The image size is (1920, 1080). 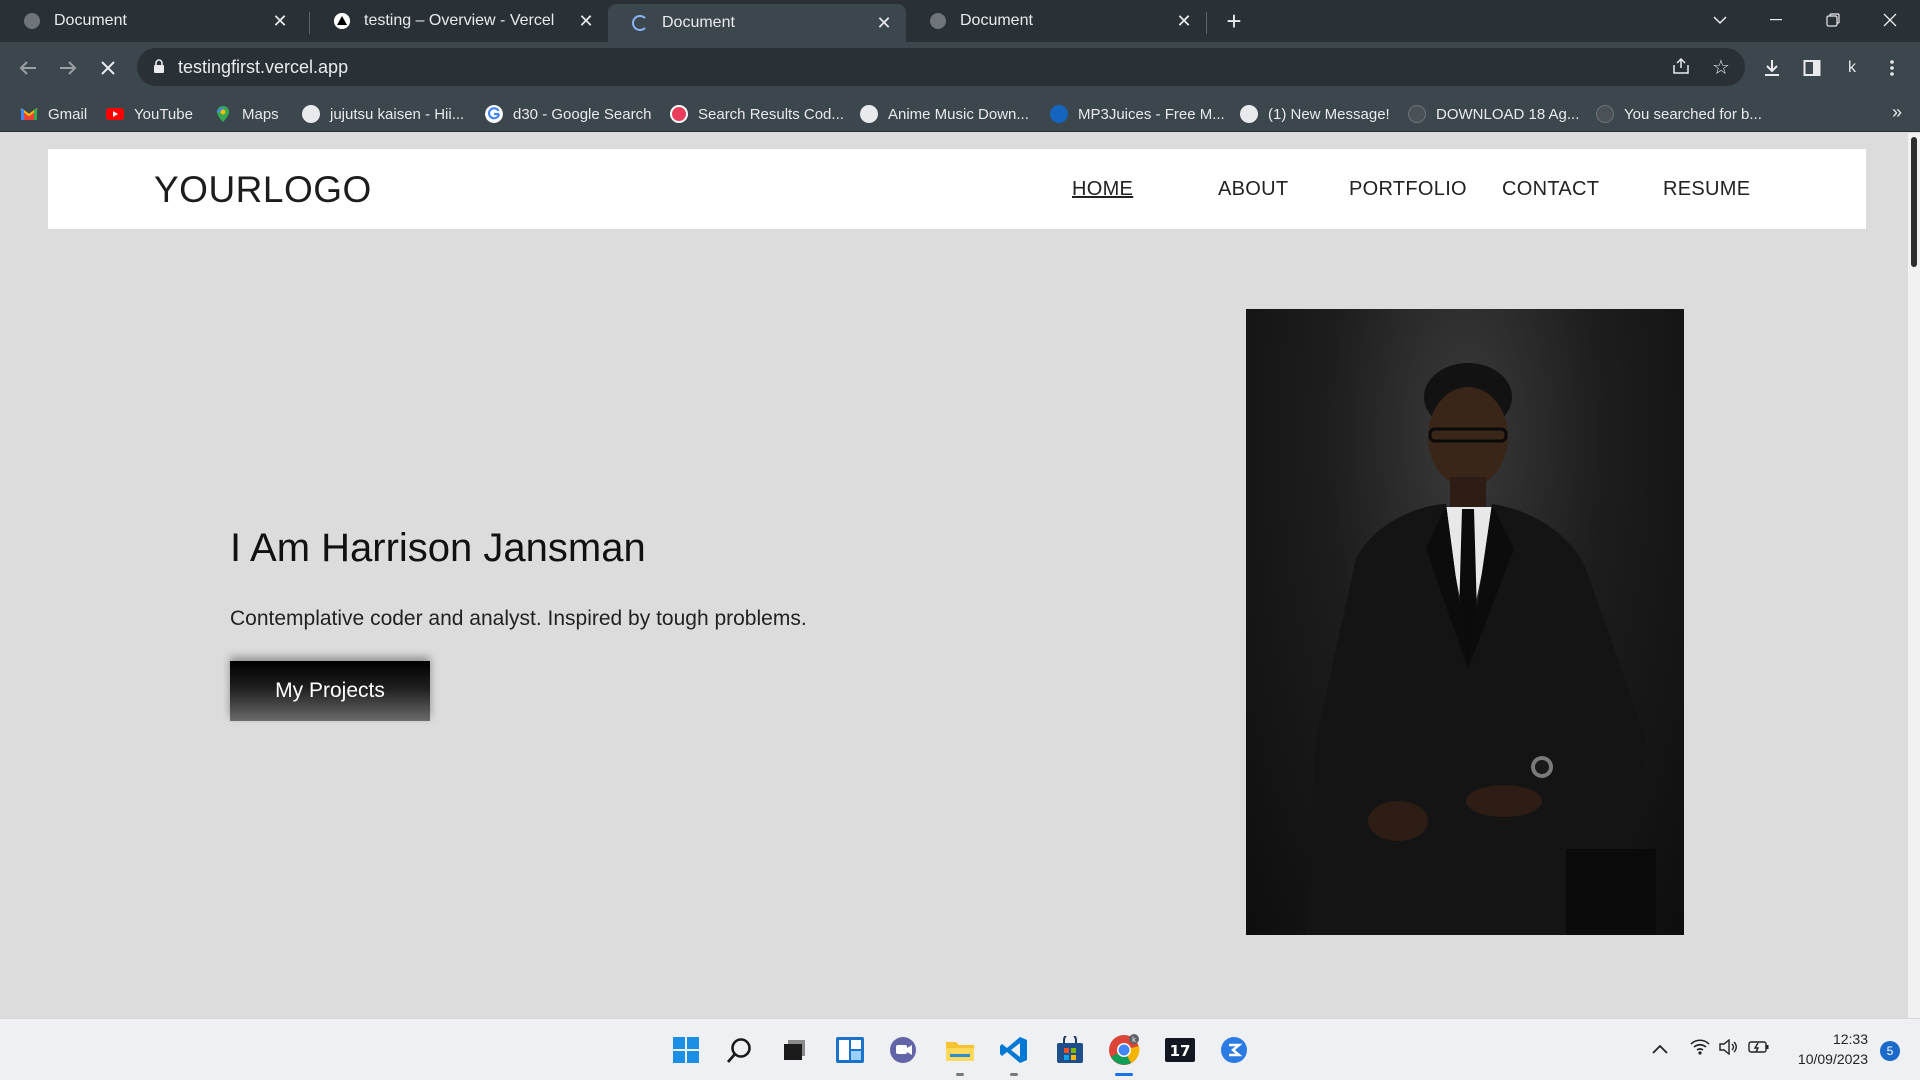 I want to click on tab-vercel: testing – Overview - Vercel ✕, so click(x=459, y=21).